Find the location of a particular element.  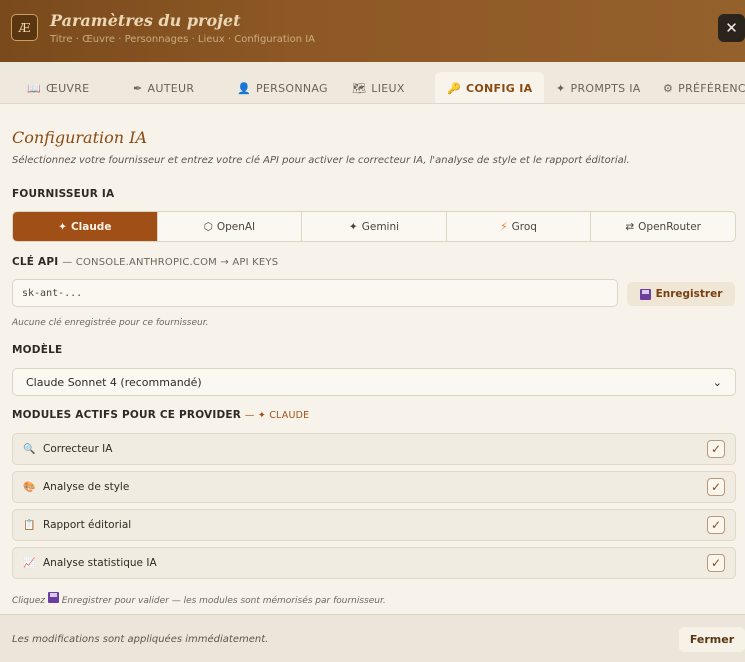

provider-openrouter: ⇄ OpenRouter is located at coordinates (663, 226).